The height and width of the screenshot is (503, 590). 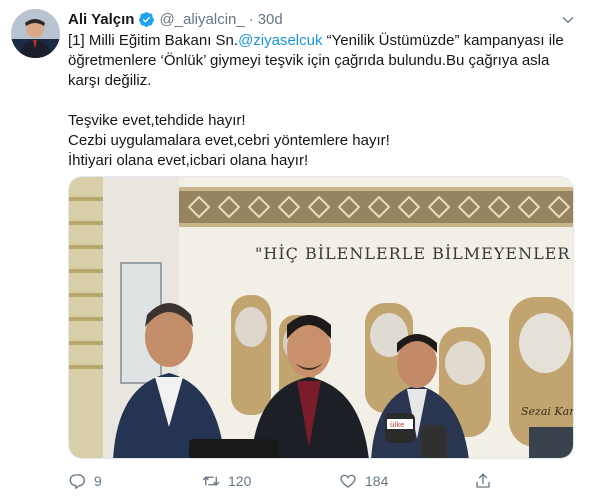 I want to click on text-segment: [1] Milli Eğitim Bakanı Sn., so click(x=153, y=40).